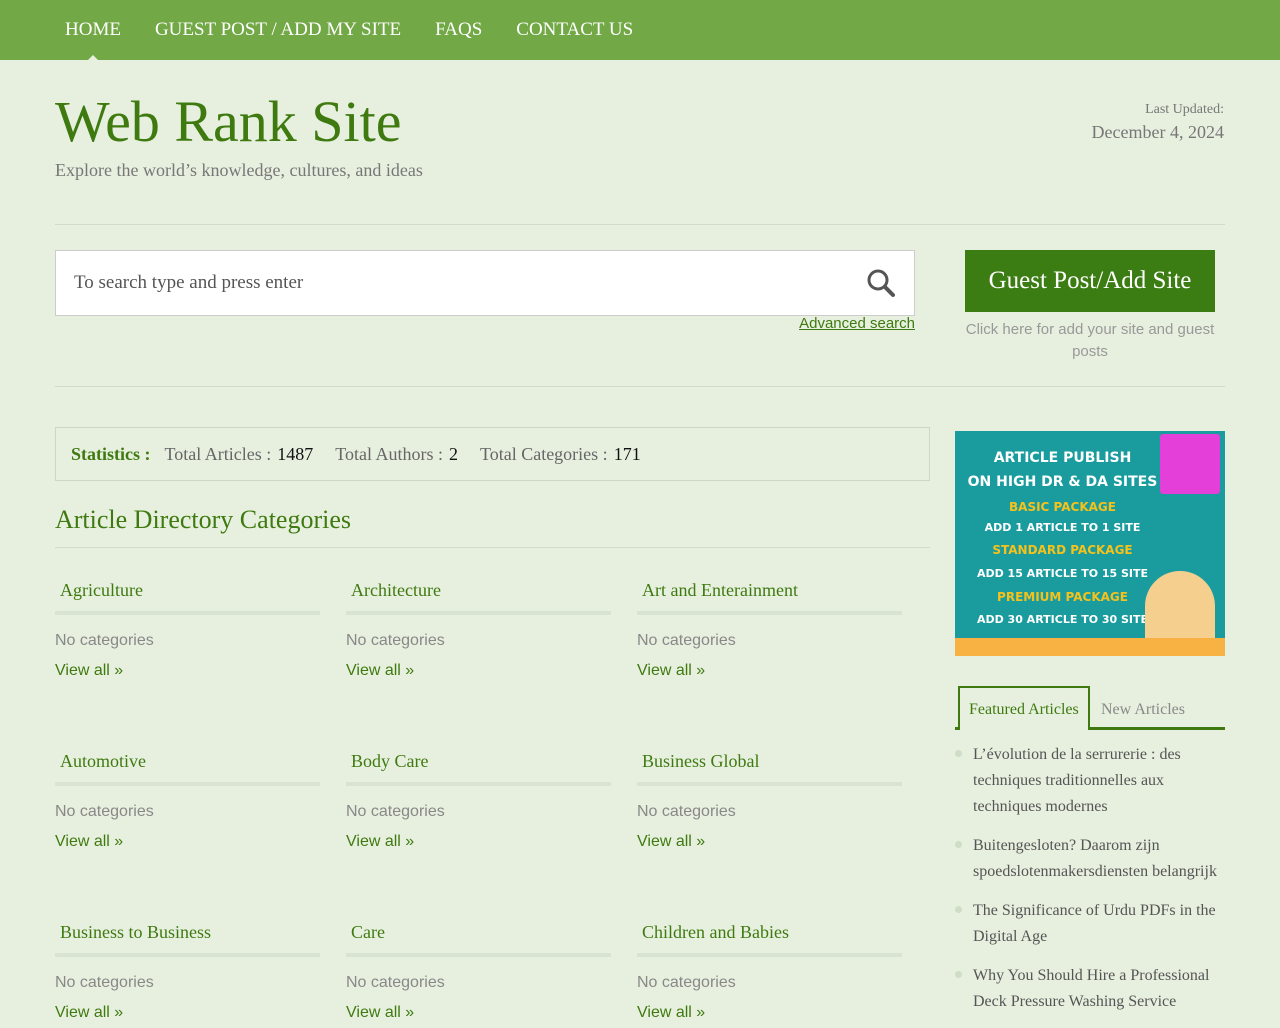 This screenshot has width=1280, height=1028. I want to click on guest-post-button: Guest Post/Add Site, so click(1090, 281).